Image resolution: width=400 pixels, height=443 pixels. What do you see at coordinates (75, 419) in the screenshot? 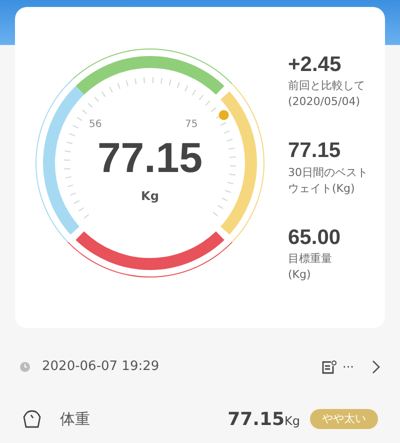
I see `metric-name: 体重` at bounding box center [75, 419].